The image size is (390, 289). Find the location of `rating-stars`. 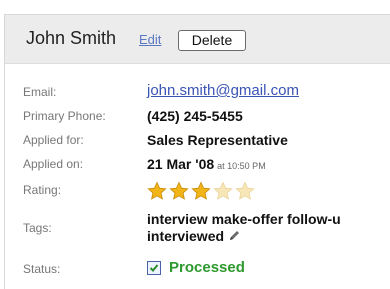

rating-stars is located at coordinates (201, 191).